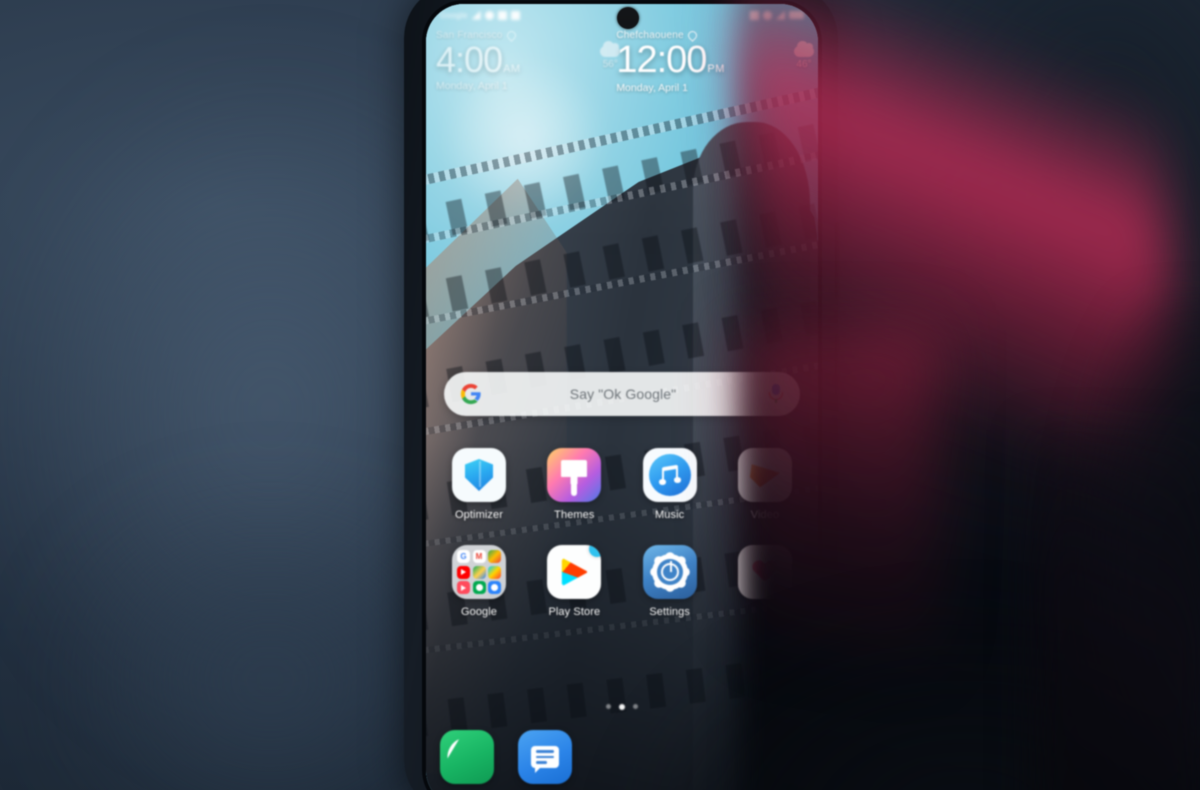 The height and width of the screenshot is (790, 1200). I want to click on folder-item-meet, so click(494, 587).